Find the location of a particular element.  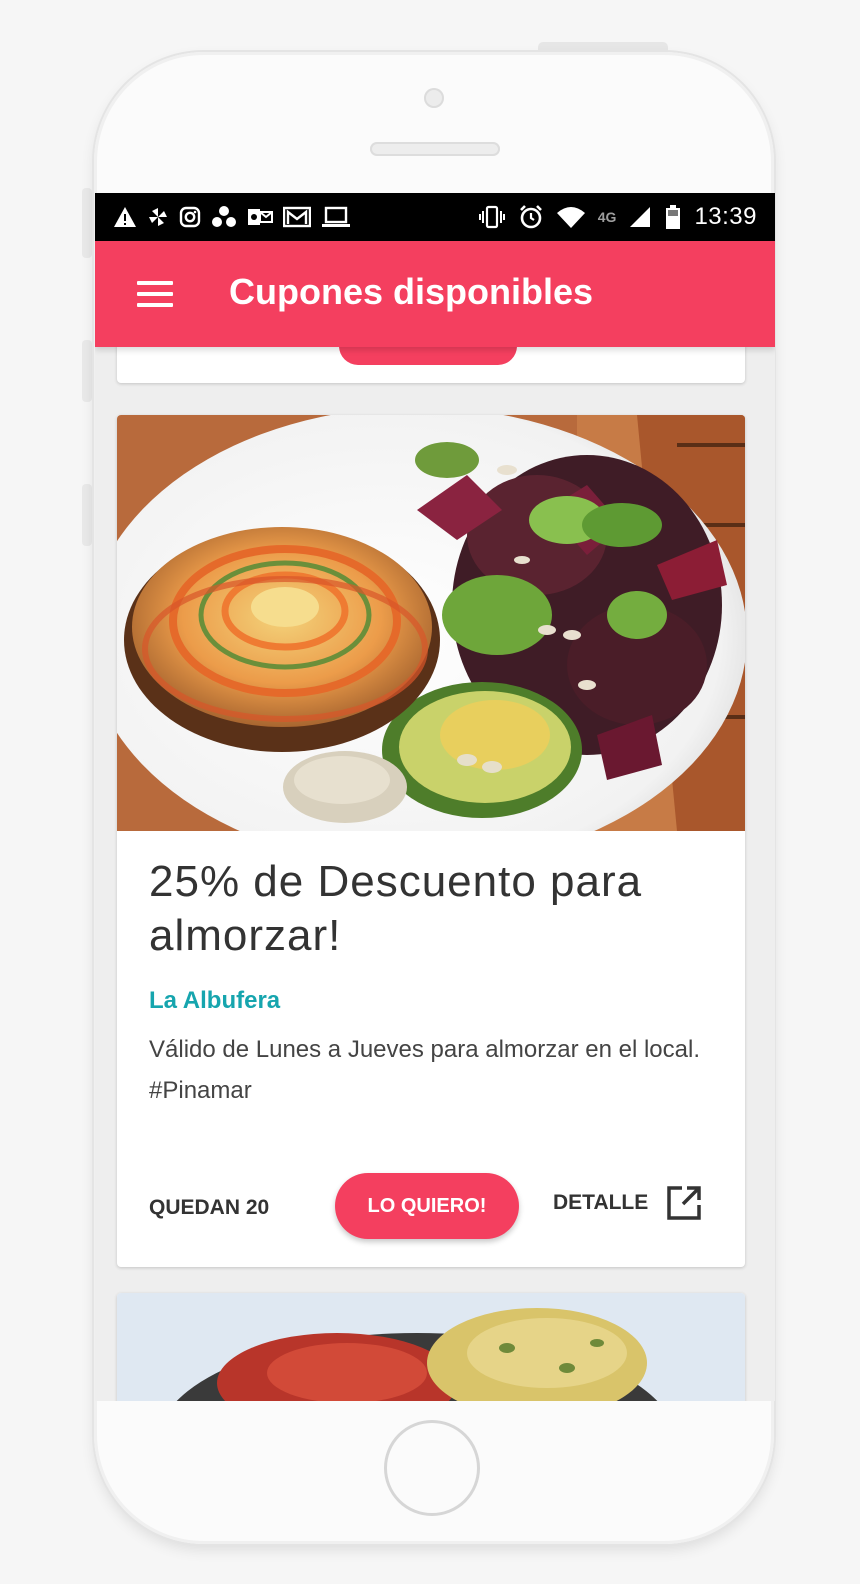

phone-power-button is located at coordinates (603, 47).